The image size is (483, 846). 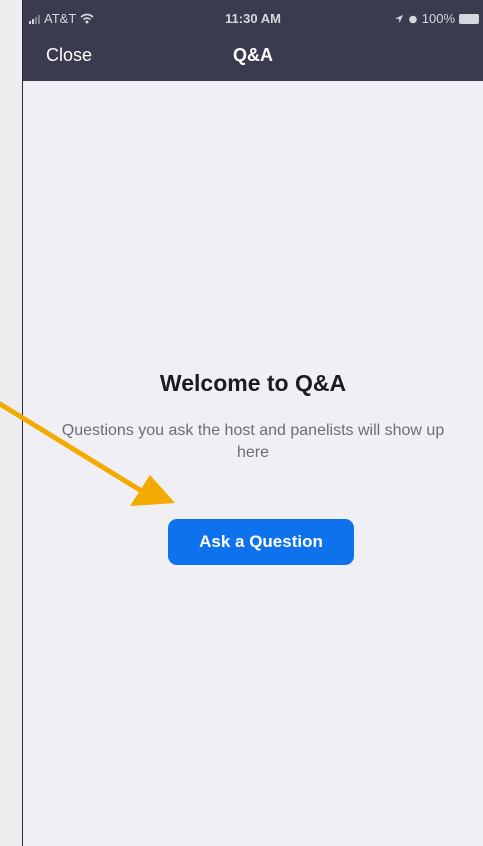 I want to click on ask-question-button: Ask a Question, so click(x=261, y=542).